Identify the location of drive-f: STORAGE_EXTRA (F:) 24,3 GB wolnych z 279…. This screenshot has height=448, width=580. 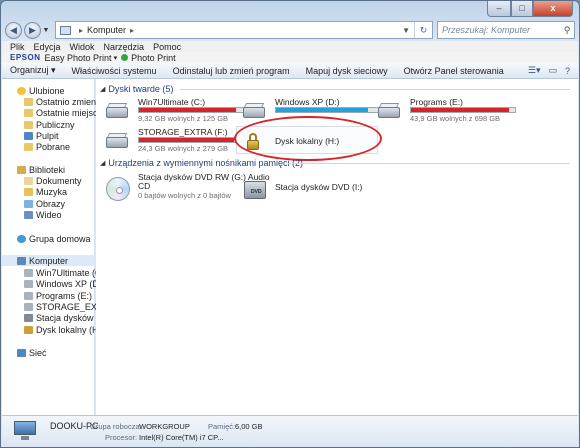
(176, 142).